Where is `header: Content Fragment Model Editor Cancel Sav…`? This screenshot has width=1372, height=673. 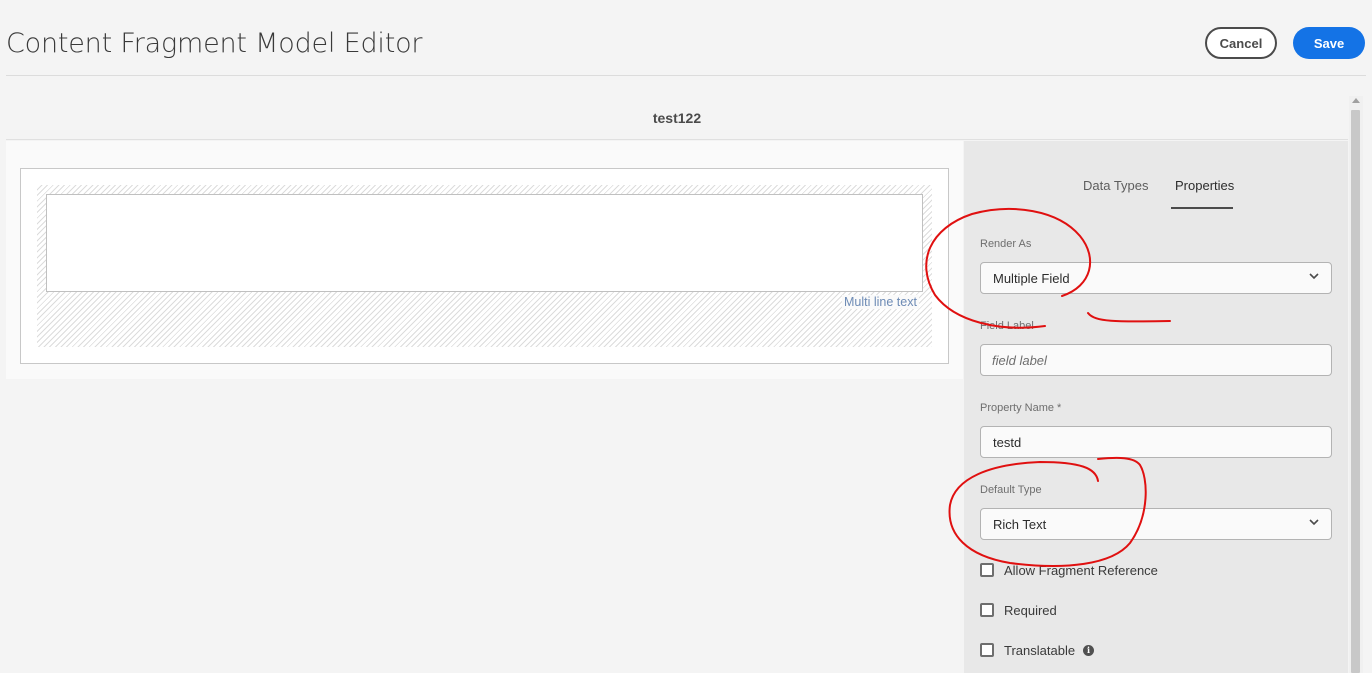 header: Content Fragment Model Editor Cancel Sav… is located at coordinates (686, 43).